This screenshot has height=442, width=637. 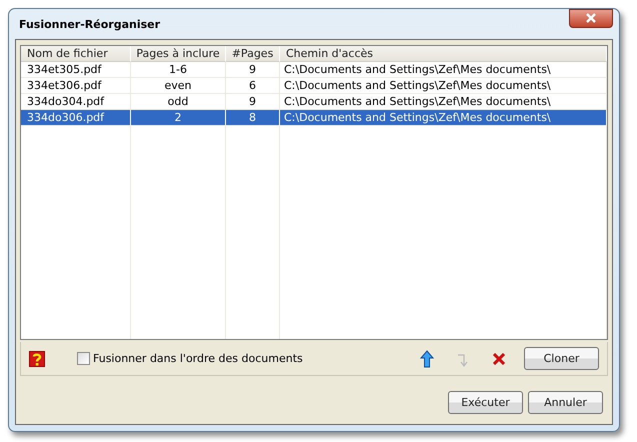 I want to click on up-arrow-icon, so click(x=427, y=359).